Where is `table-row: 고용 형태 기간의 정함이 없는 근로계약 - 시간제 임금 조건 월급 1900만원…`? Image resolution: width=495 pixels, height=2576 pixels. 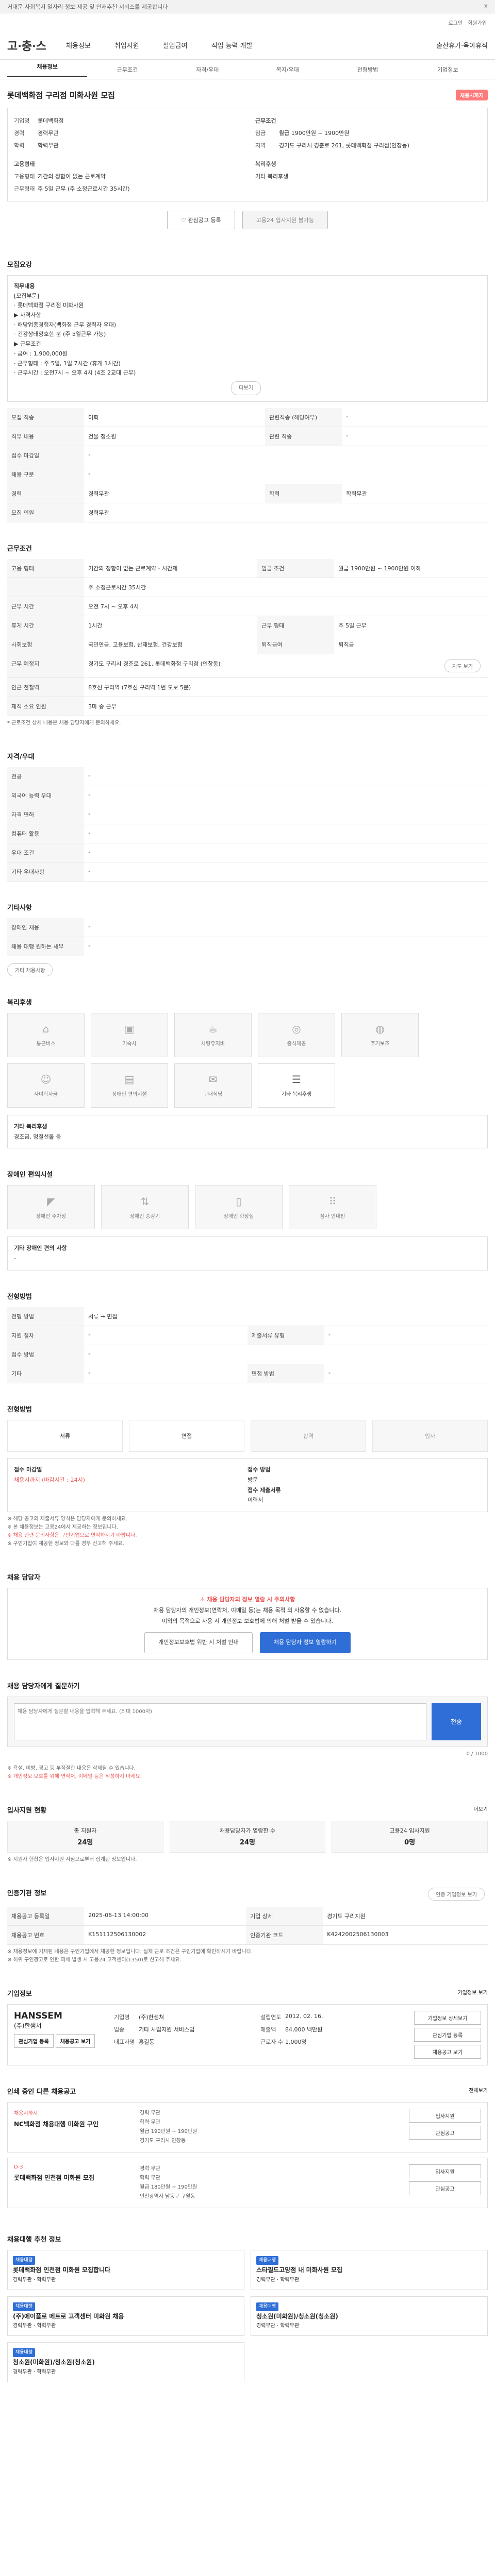
table-row: 고용 형태 기간의 정함이 없는 근로계약 - 시간제 임금 조건 월급 1900만원… is located at coordinates (247, 568).